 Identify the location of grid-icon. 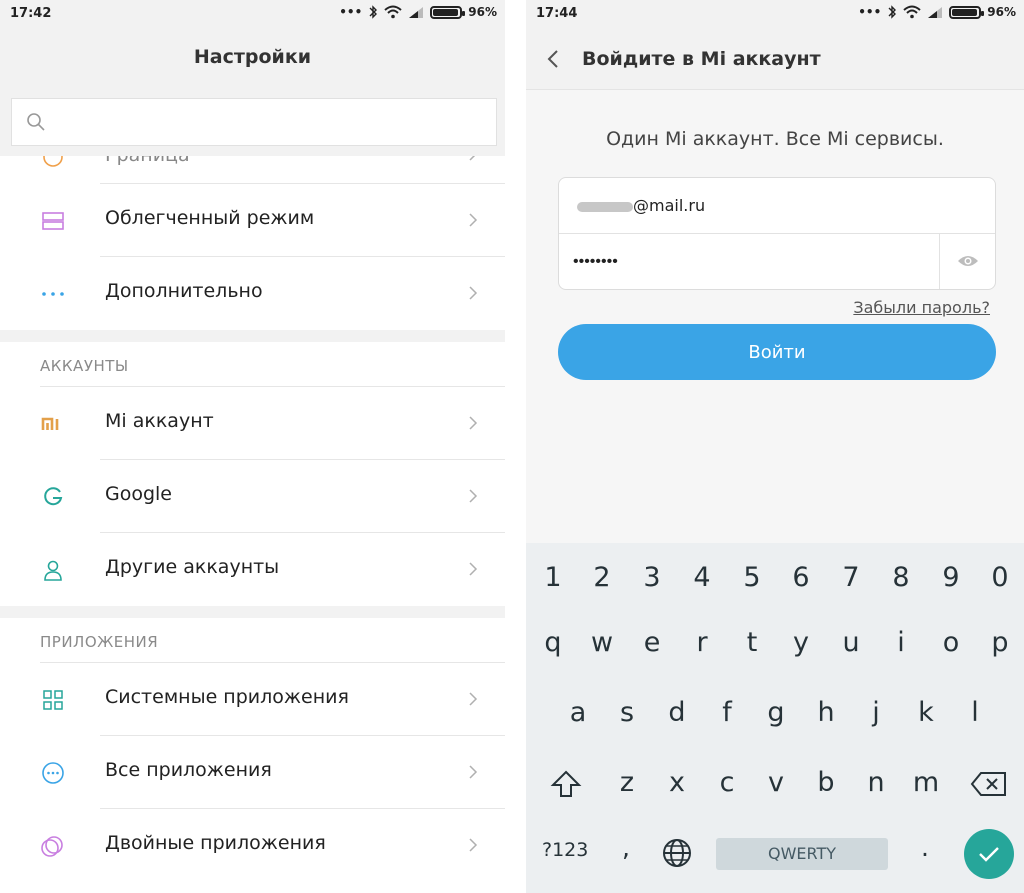
(53, 700).